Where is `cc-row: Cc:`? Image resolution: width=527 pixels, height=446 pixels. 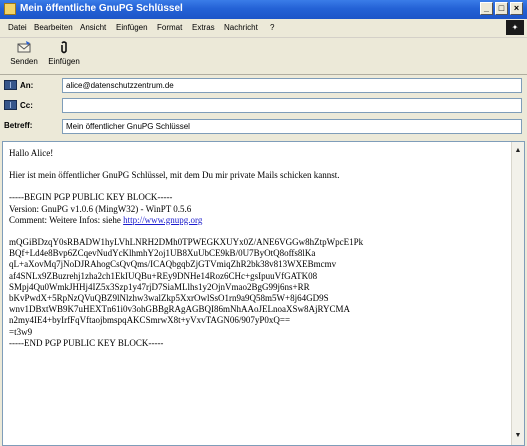
cc-row: Cc: is located at coordinates (263, 106).